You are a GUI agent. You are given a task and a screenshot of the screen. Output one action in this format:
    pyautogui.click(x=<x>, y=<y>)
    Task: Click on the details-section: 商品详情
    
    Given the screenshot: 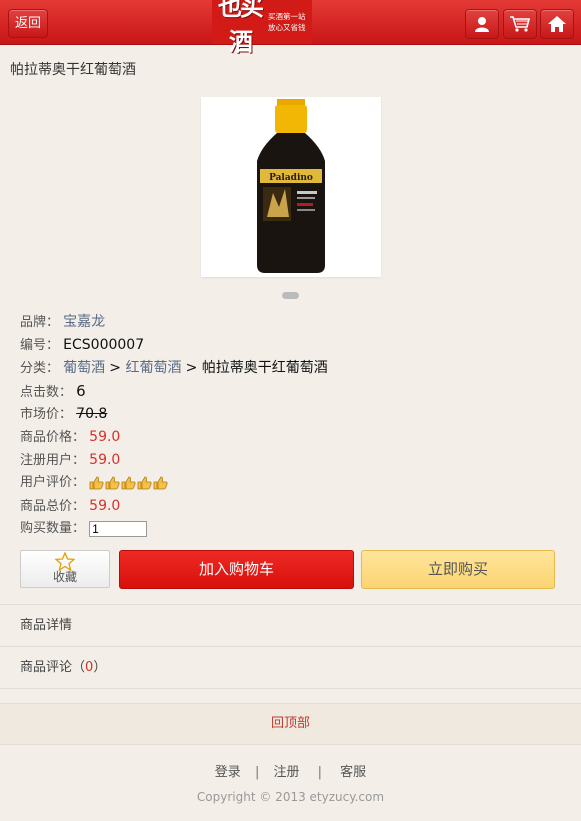 What is the action you would take?
    pyautogui.click(x=290, y=625)
    